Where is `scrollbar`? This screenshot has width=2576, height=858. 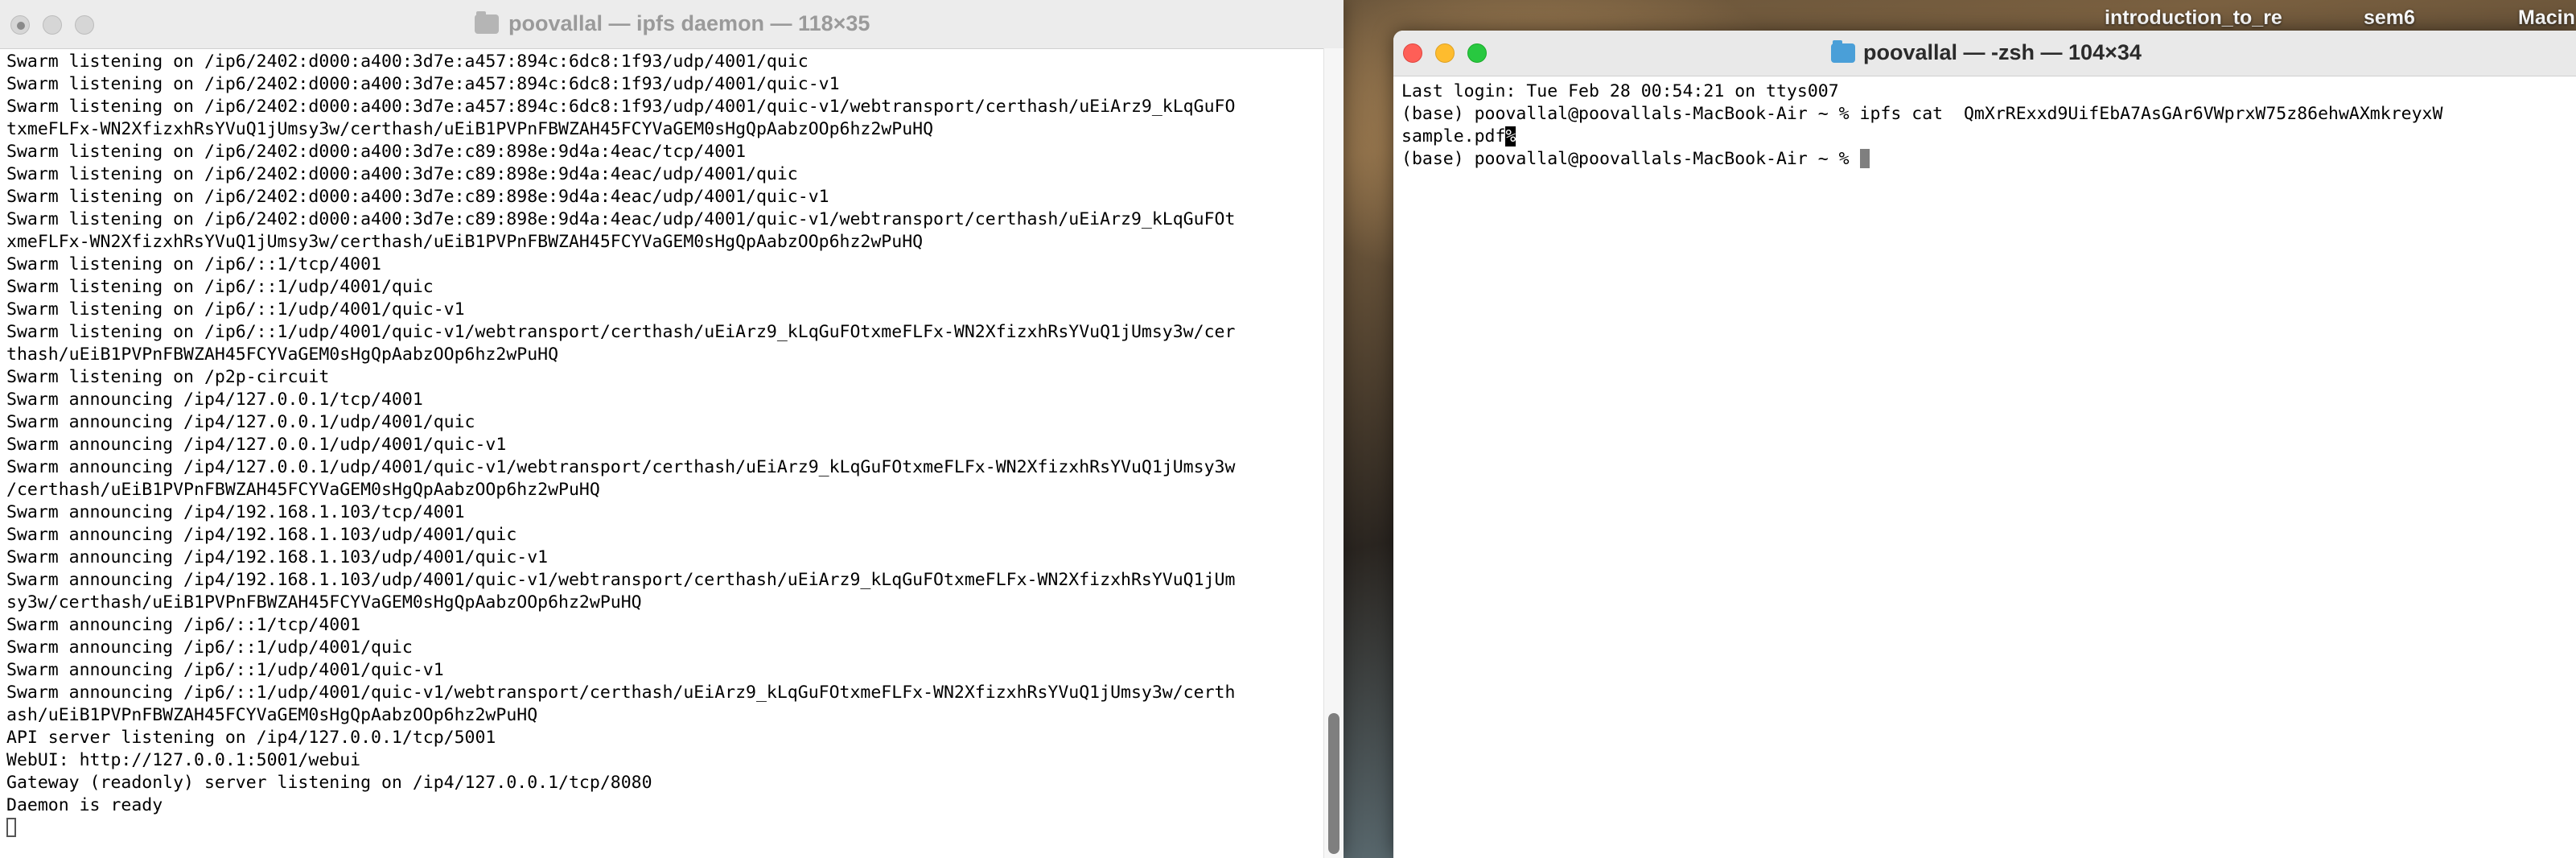
scrollbar is located at coordinates (1333, 453).